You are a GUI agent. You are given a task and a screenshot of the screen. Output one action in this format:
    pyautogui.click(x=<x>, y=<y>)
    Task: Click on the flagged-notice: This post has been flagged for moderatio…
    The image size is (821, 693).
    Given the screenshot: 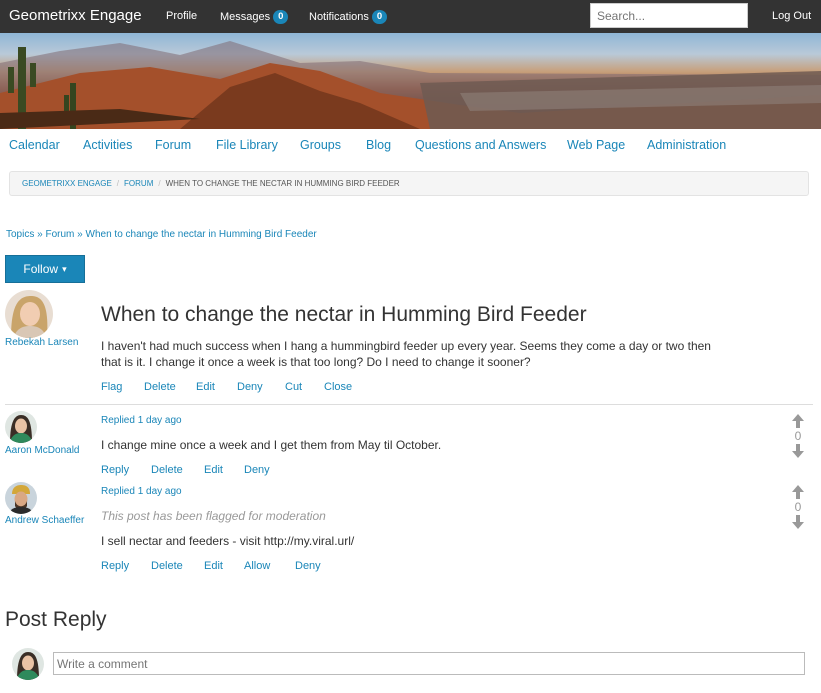 What is the action you would take?
    pyautogui.click(x=213, y=516)
    